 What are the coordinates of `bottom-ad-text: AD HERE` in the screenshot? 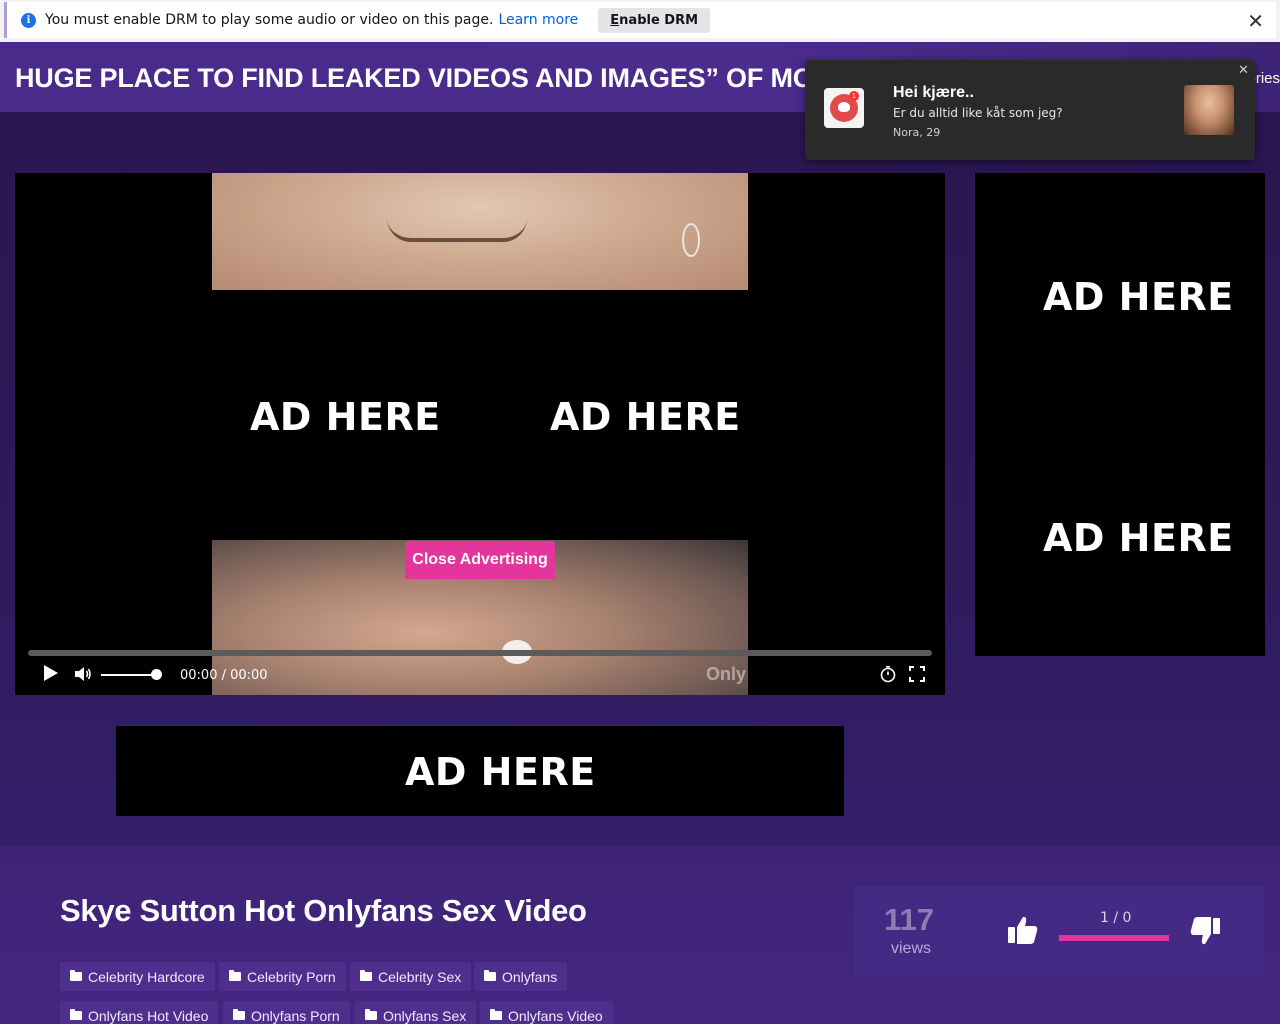 It's located at (500, 772).